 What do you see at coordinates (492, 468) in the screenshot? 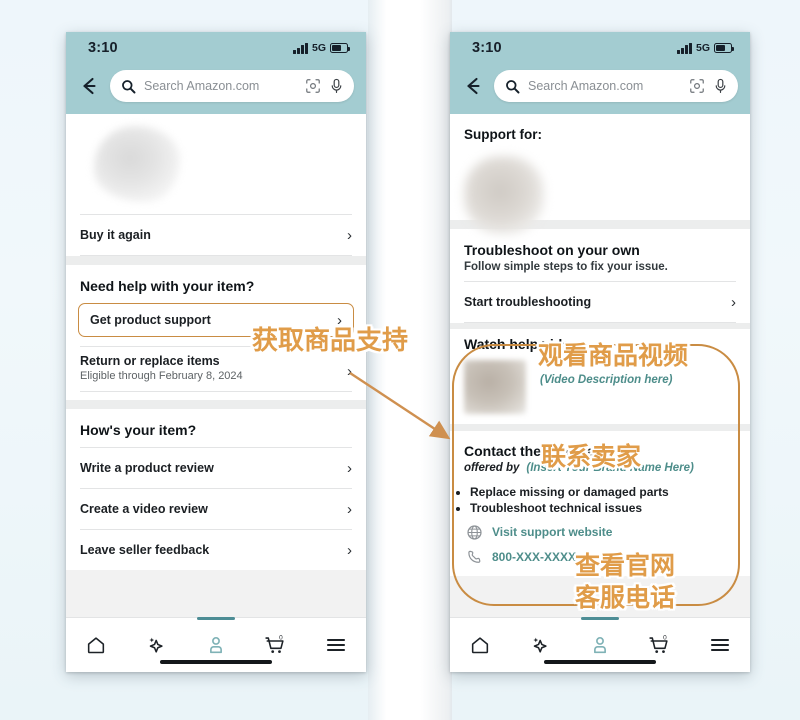
I see `offered-by-label: offered by` at bounding box center [492, 468].